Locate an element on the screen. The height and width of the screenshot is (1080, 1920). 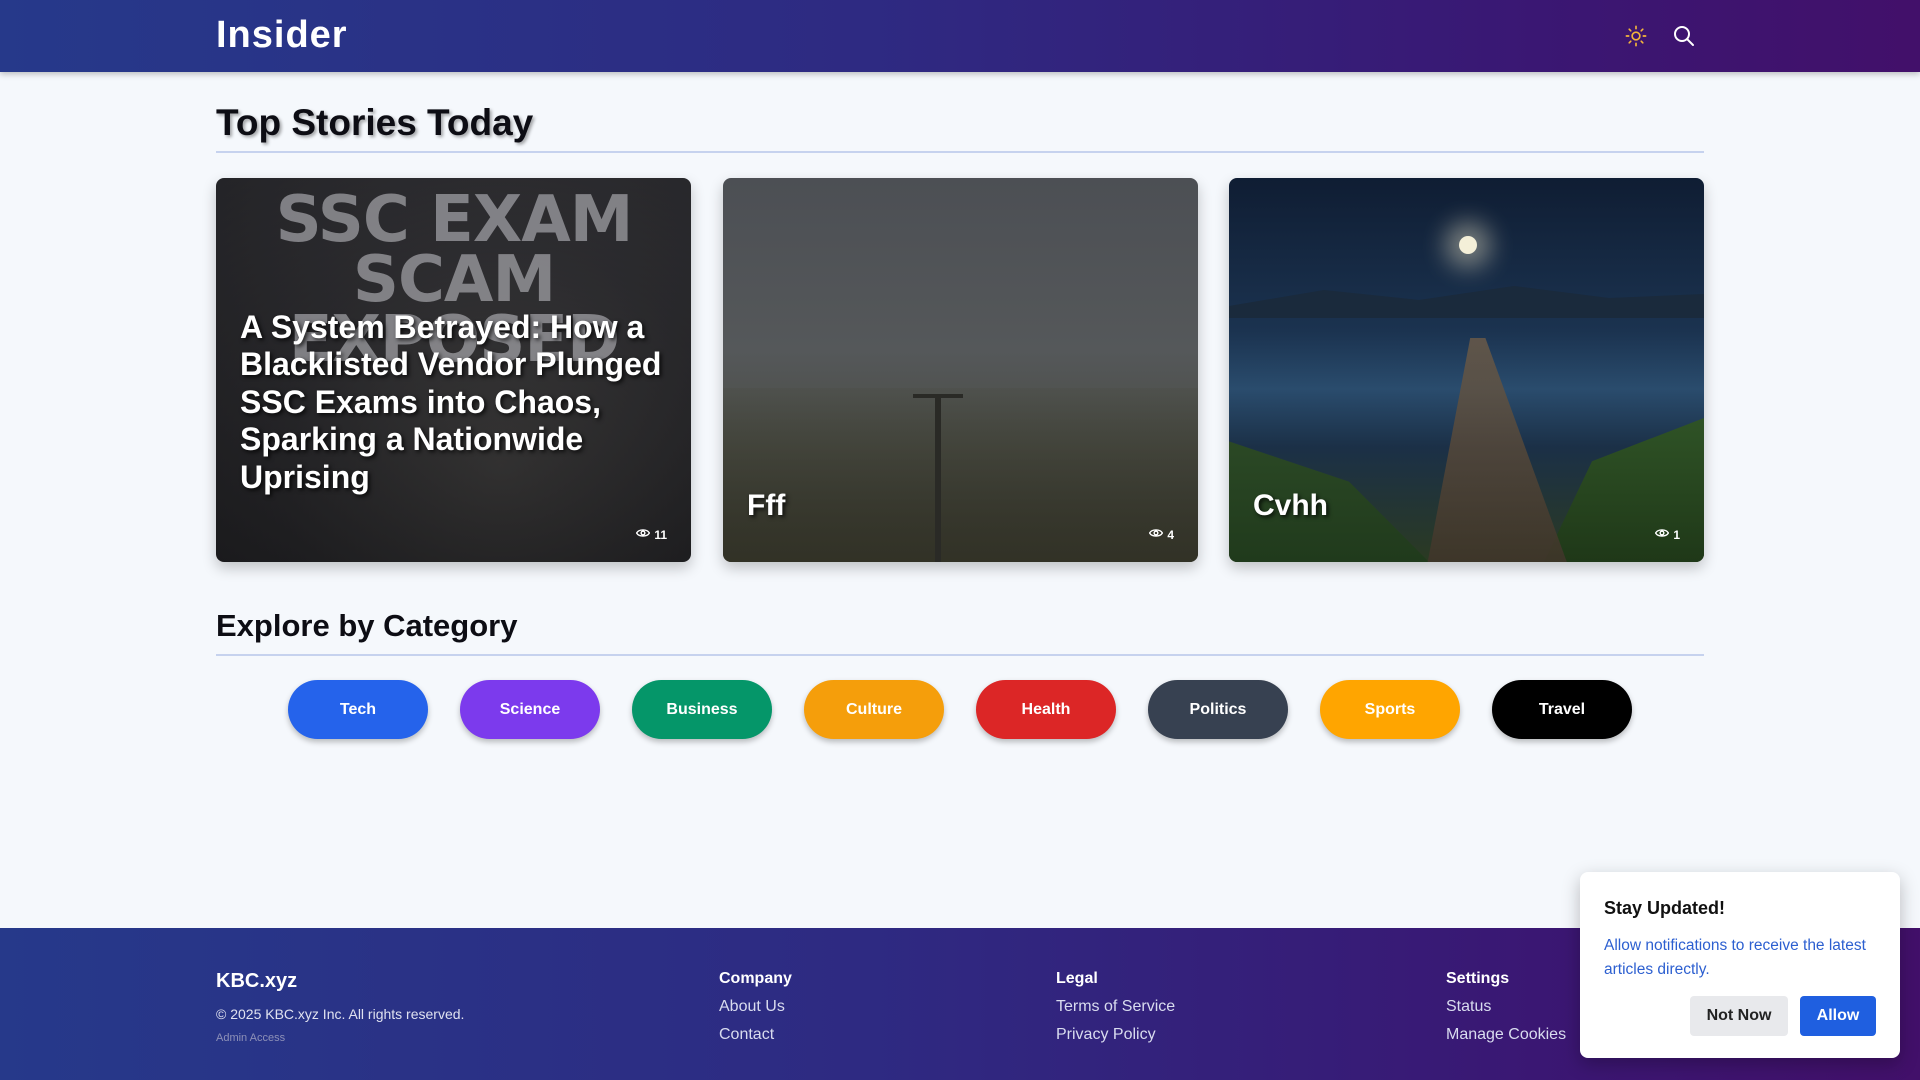
footer-copyright: © 2025 KBC.xyz Inc. All rights reserved. is located at coordinates (340, 1014).